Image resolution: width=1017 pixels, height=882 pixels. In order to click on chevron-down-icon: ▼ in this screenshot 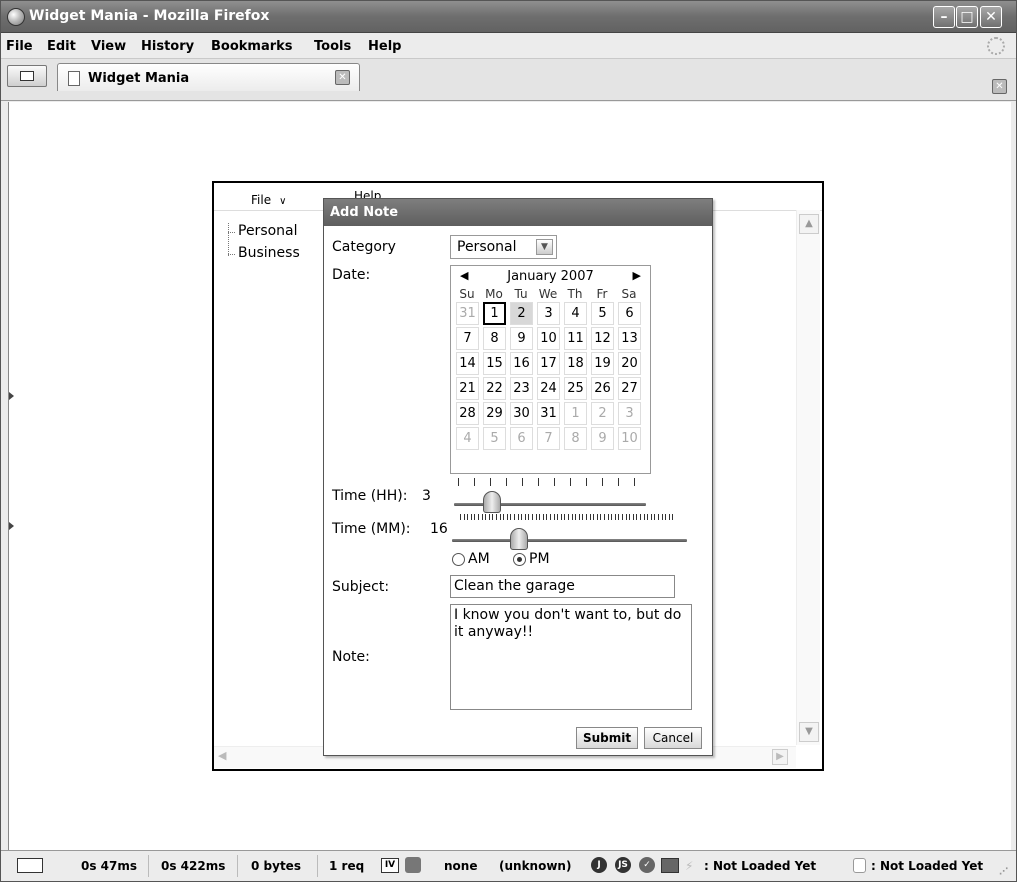, I will do `click(544, 247)`.